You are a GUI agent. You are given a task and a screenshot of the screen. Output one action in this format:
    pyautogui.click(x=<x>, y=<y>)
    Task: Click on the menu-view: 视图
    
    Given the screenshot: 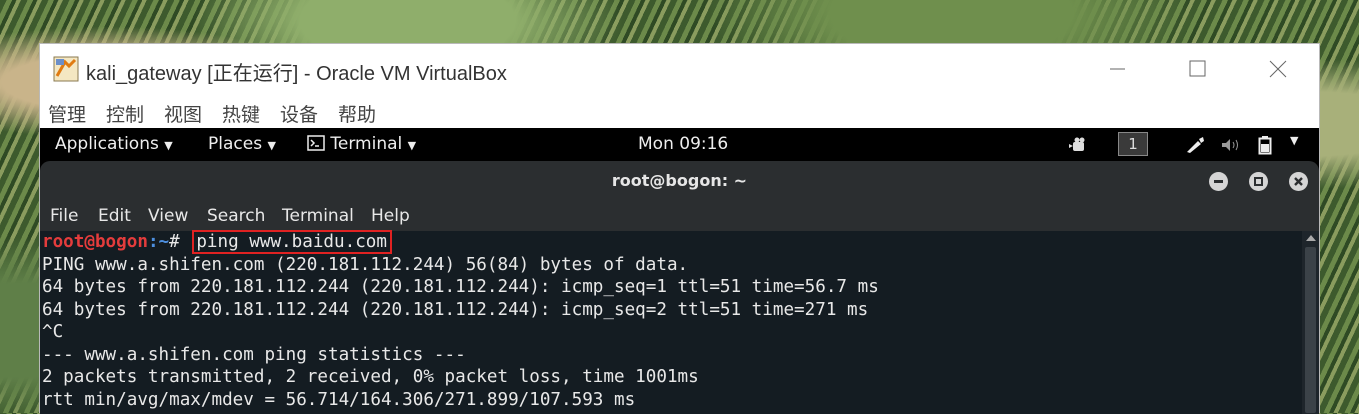 What is the action you would take?
    pyautogui.click(x=183, y=113)
    